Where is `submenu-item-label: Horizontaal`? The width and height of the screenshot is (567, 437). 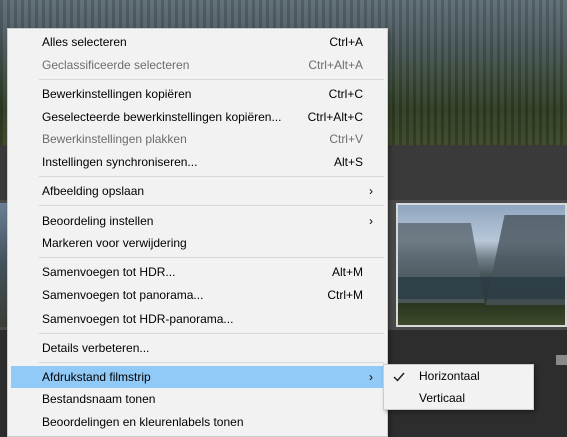 submenu-item-label: Horizontaal is located at coordinates (449, 376).